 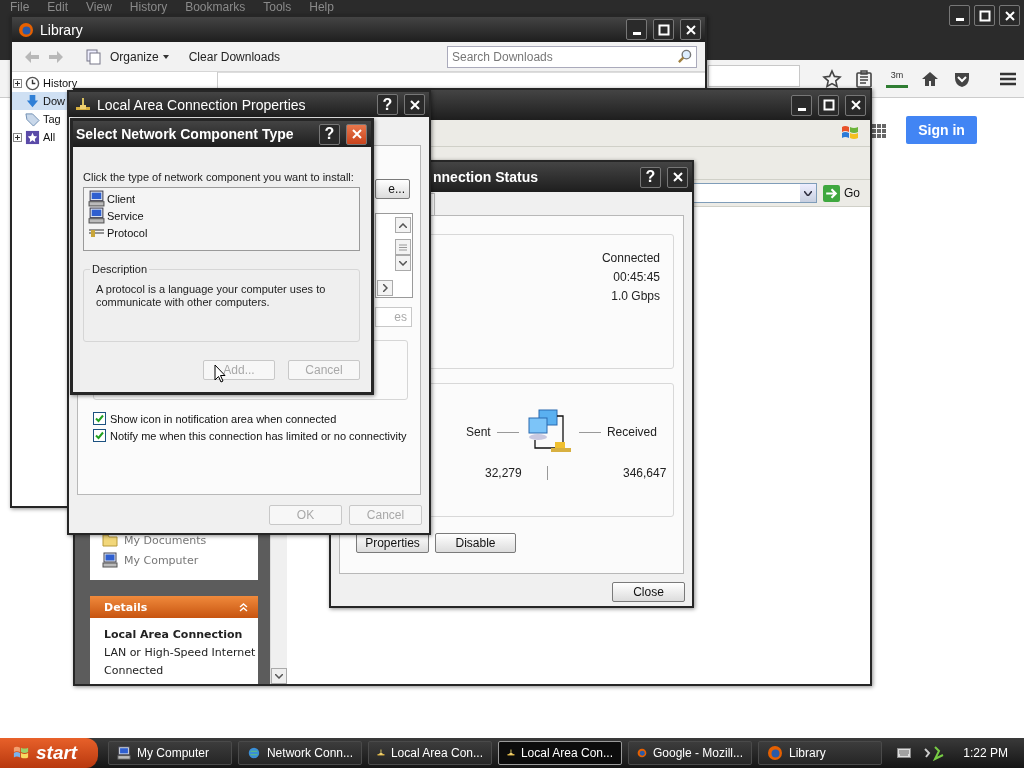 What do you see at coordinates (820, 753) in the screenshot?
I see `taskbar-button: Library` at bounding box center [820, 753].